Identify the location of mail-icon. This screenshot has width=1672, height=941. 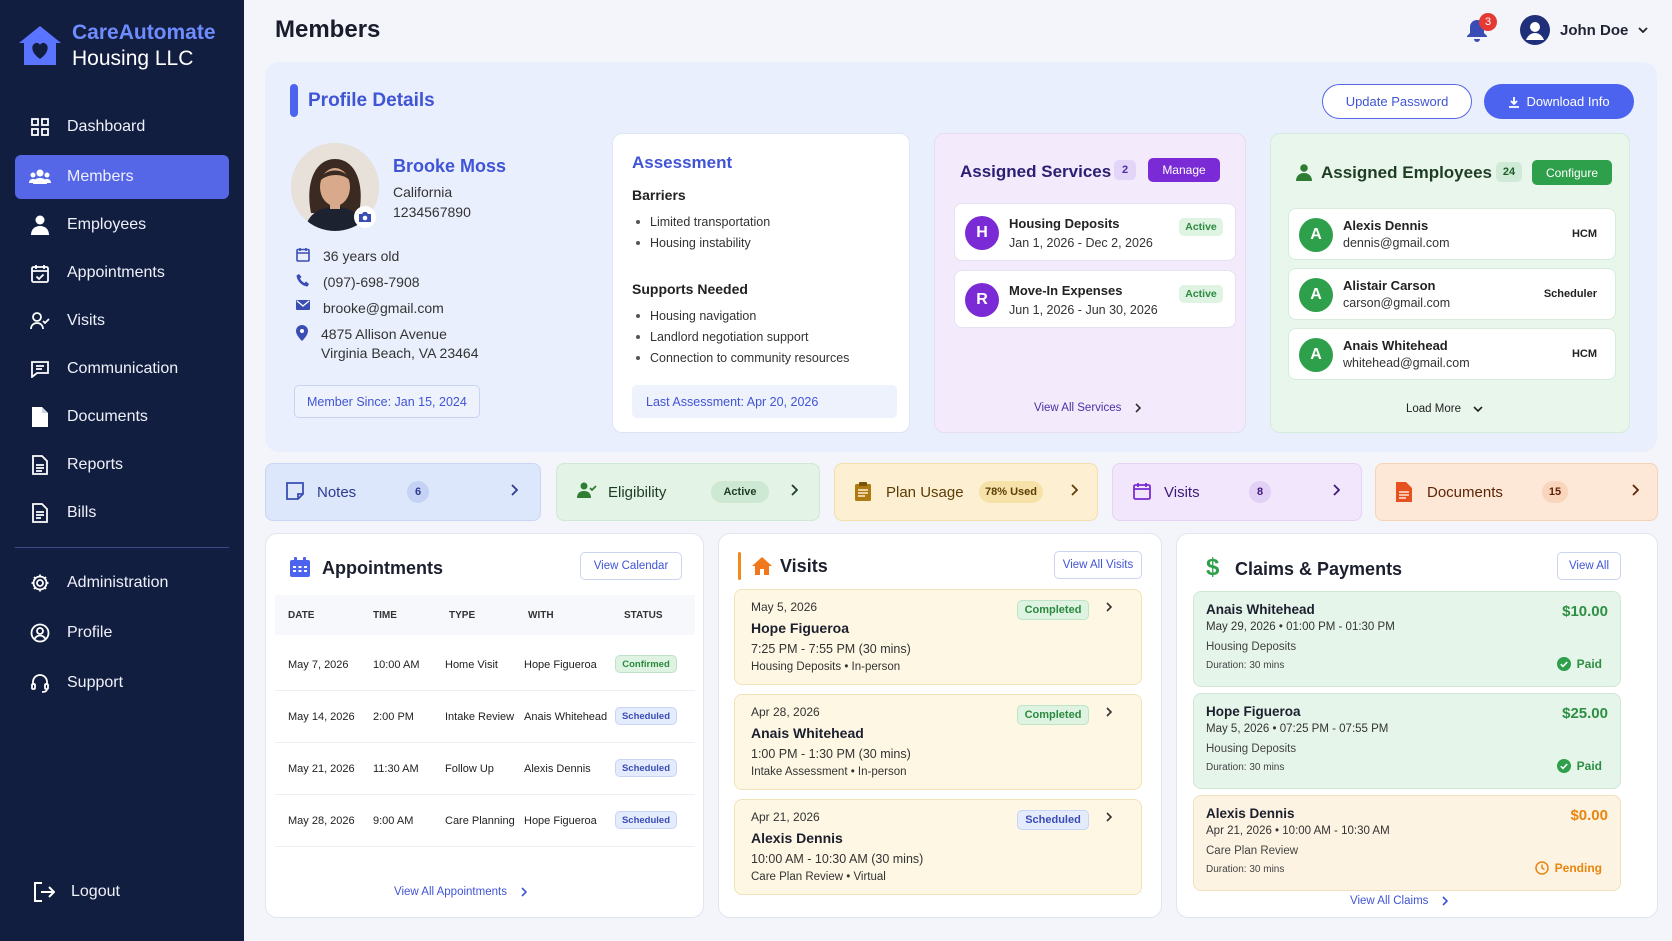
(303, 305).